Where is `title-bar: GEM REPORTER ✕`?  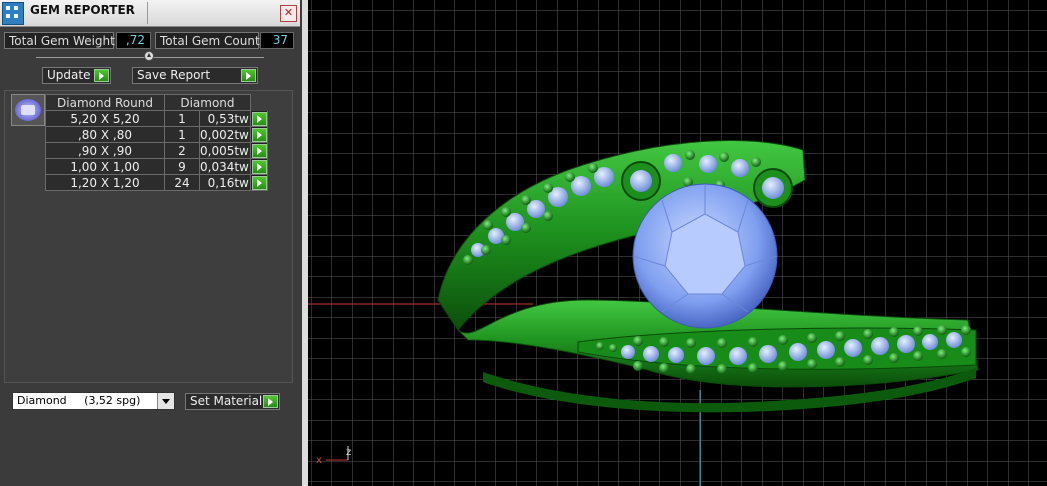 title-bar: GEM REPORTER ✕ is located at coordinates (150, 13).